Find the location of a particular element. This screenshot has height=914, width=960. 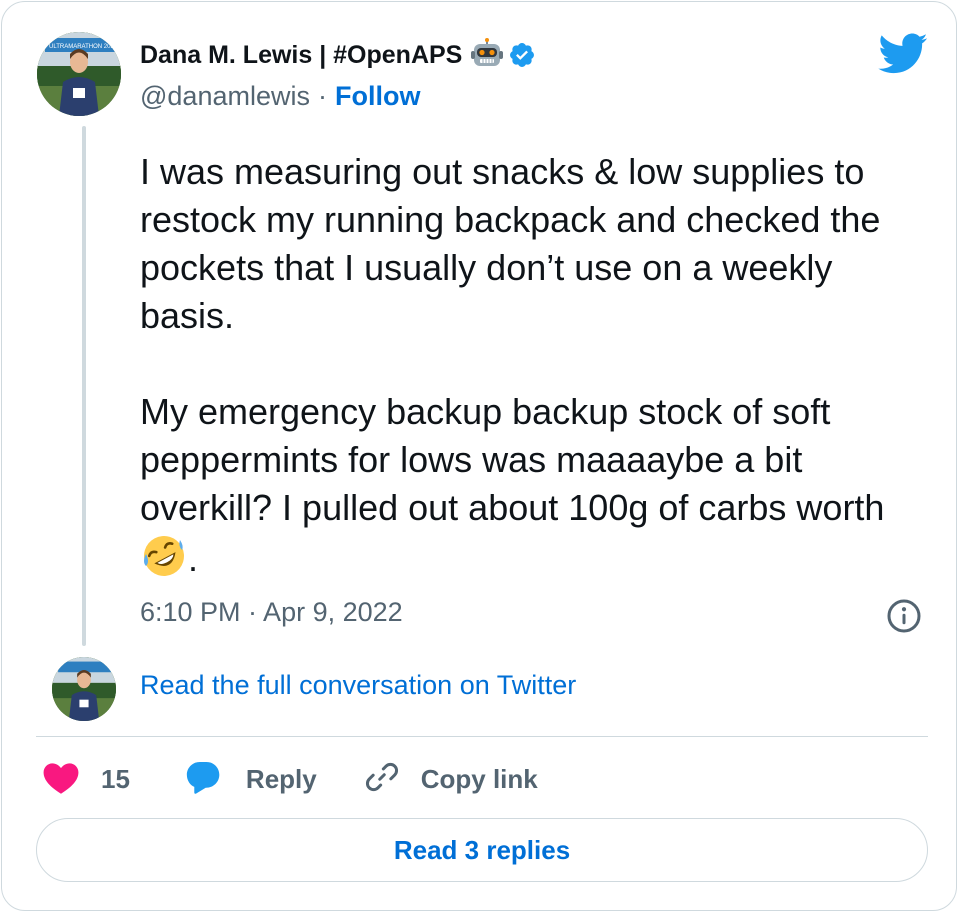

speech-bubble-icon is located at coordinates (203, 779).